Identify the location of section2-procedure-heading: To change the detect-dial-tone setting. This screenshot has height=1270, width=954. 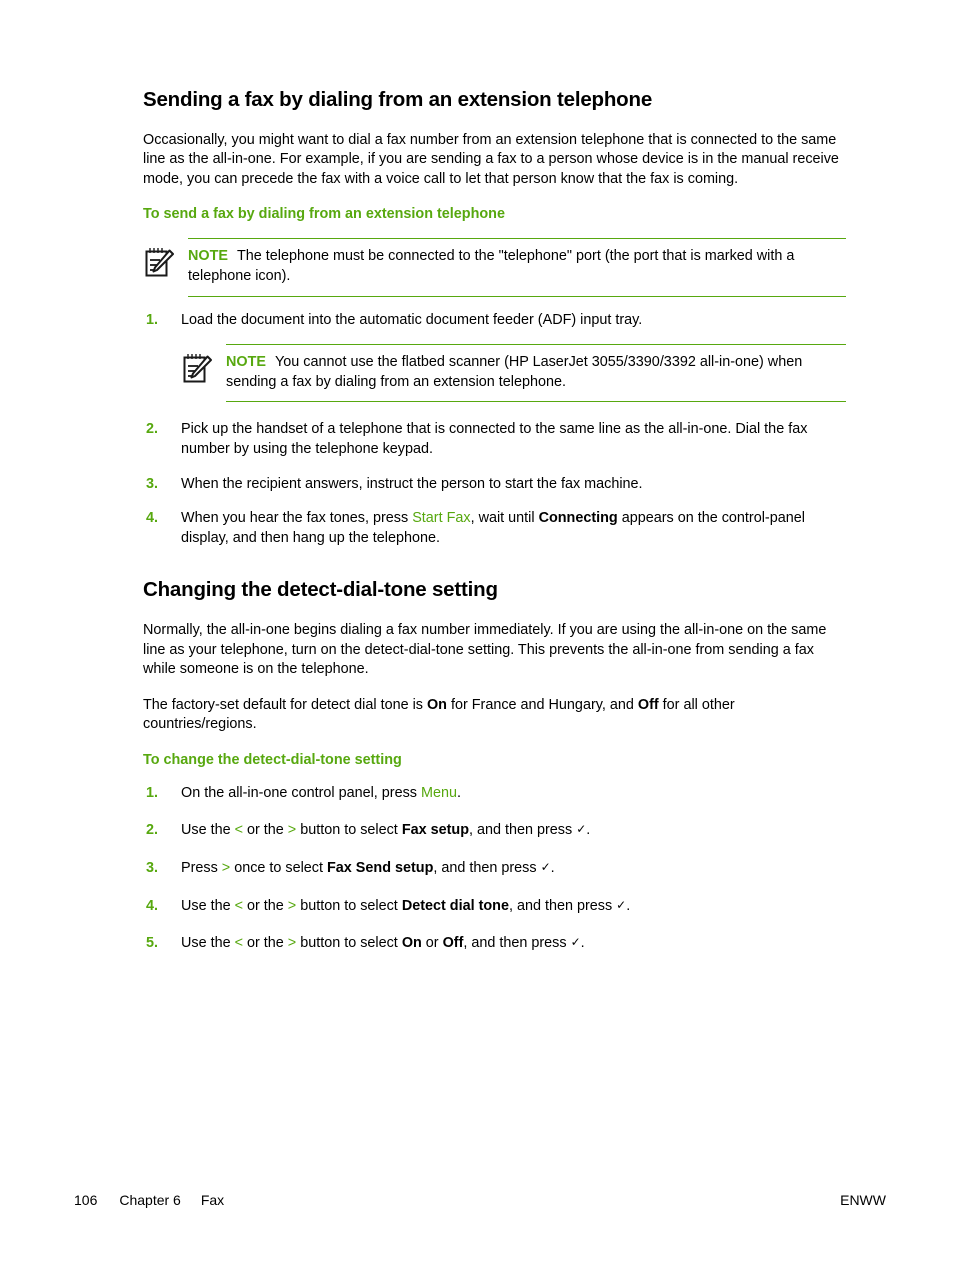
(272, 759).